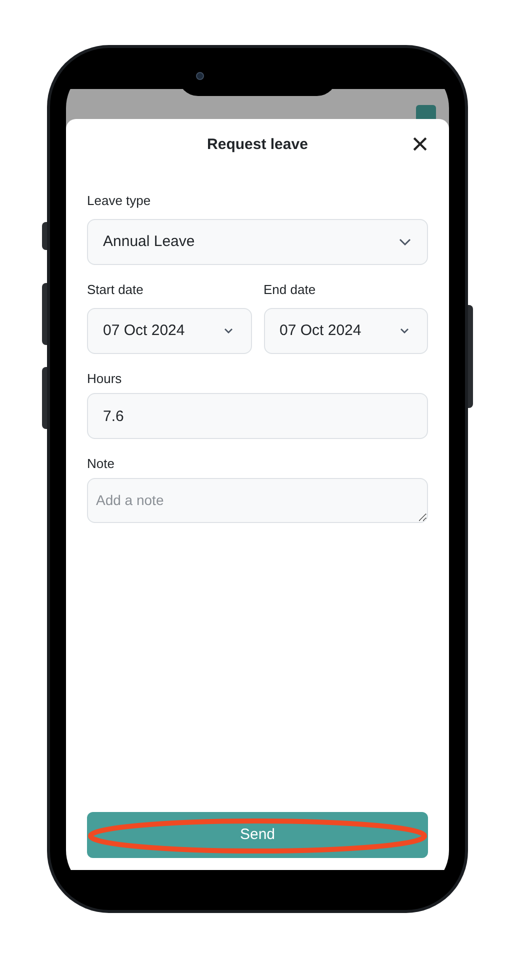 This screenshot has height=960, width=515. What do you see at coordinates (119, 201) in the screenshot?
I see `field-label: Leave type` at bounding box center [119, 201].